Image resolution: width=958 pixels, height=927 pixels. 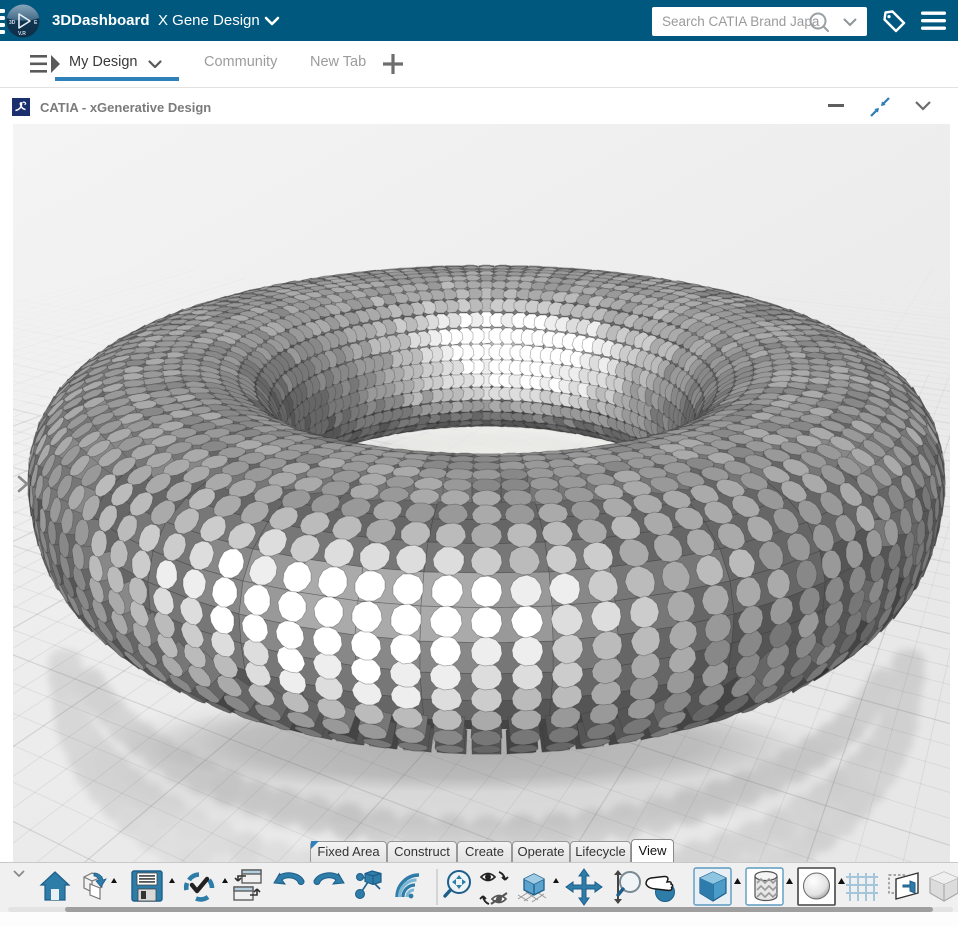 What do you see at coordinates (22, 34) in the screenshot?
I see `svg-text: V.R` at bounding box center [22, 34].